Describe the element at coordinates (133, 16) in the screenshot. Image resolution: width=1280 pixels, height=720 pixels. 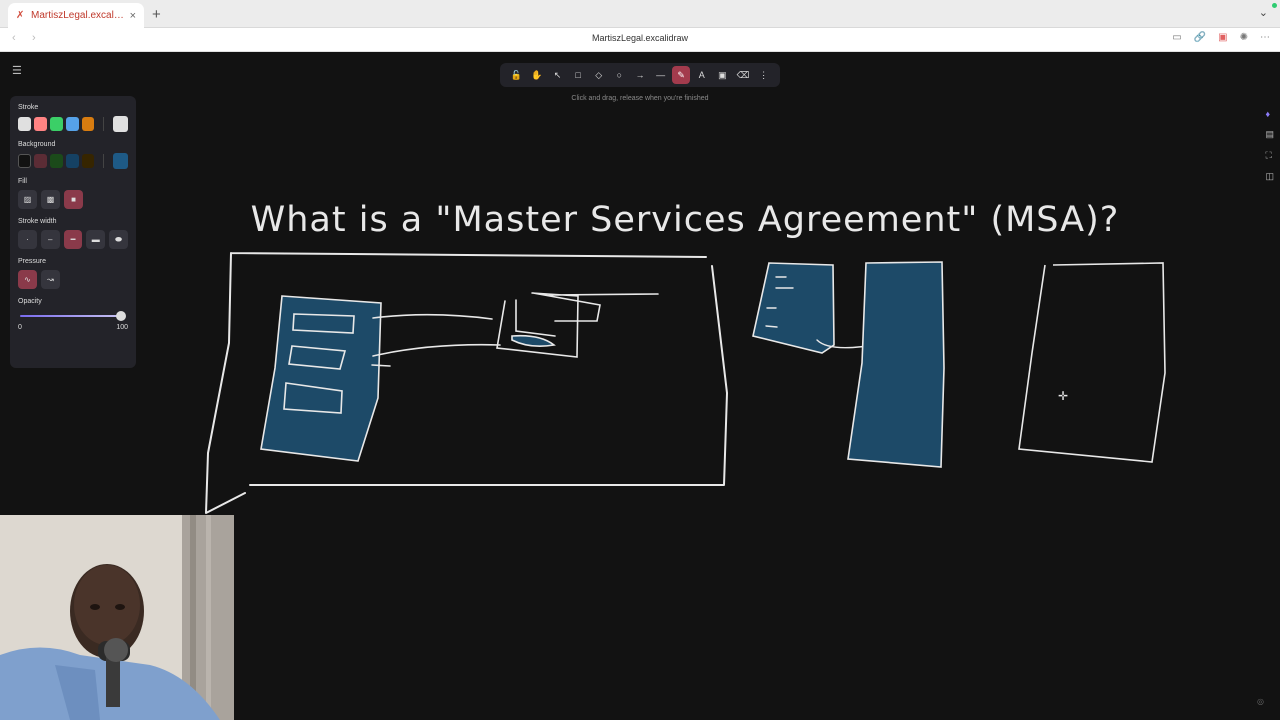
I see `tab-close-icon: ×` at that location.